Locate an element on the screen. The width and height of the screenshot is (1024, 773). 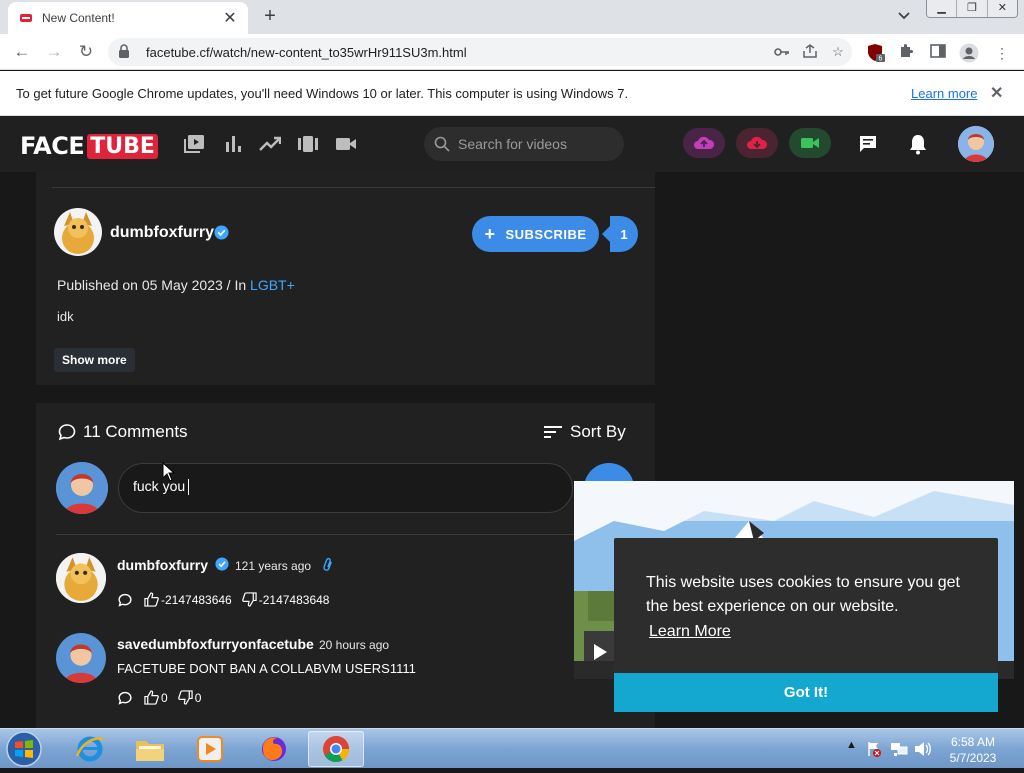
dislike-count: -2147483648 is located at coordinates (294, 599).